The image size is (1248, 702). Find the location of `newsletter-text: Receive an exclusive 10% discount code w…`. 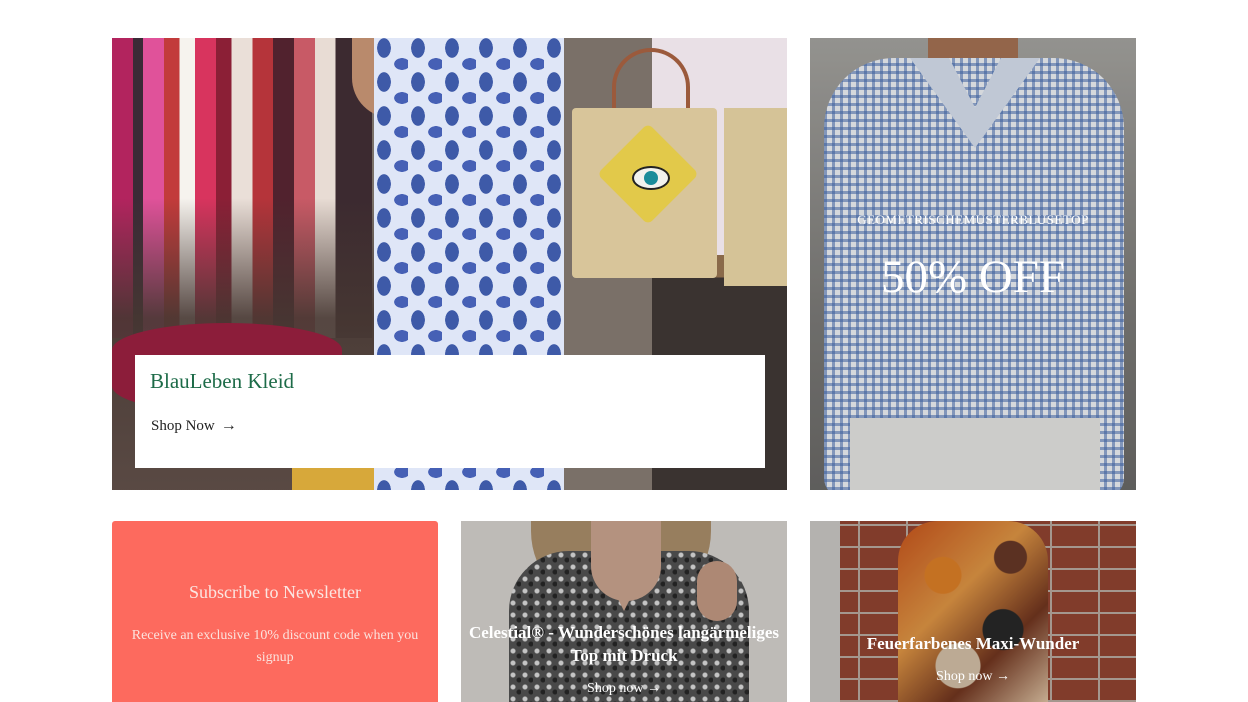

newsletter-text: Receive an exclusive 10% discount code w… is located at coordinates (275, 646).